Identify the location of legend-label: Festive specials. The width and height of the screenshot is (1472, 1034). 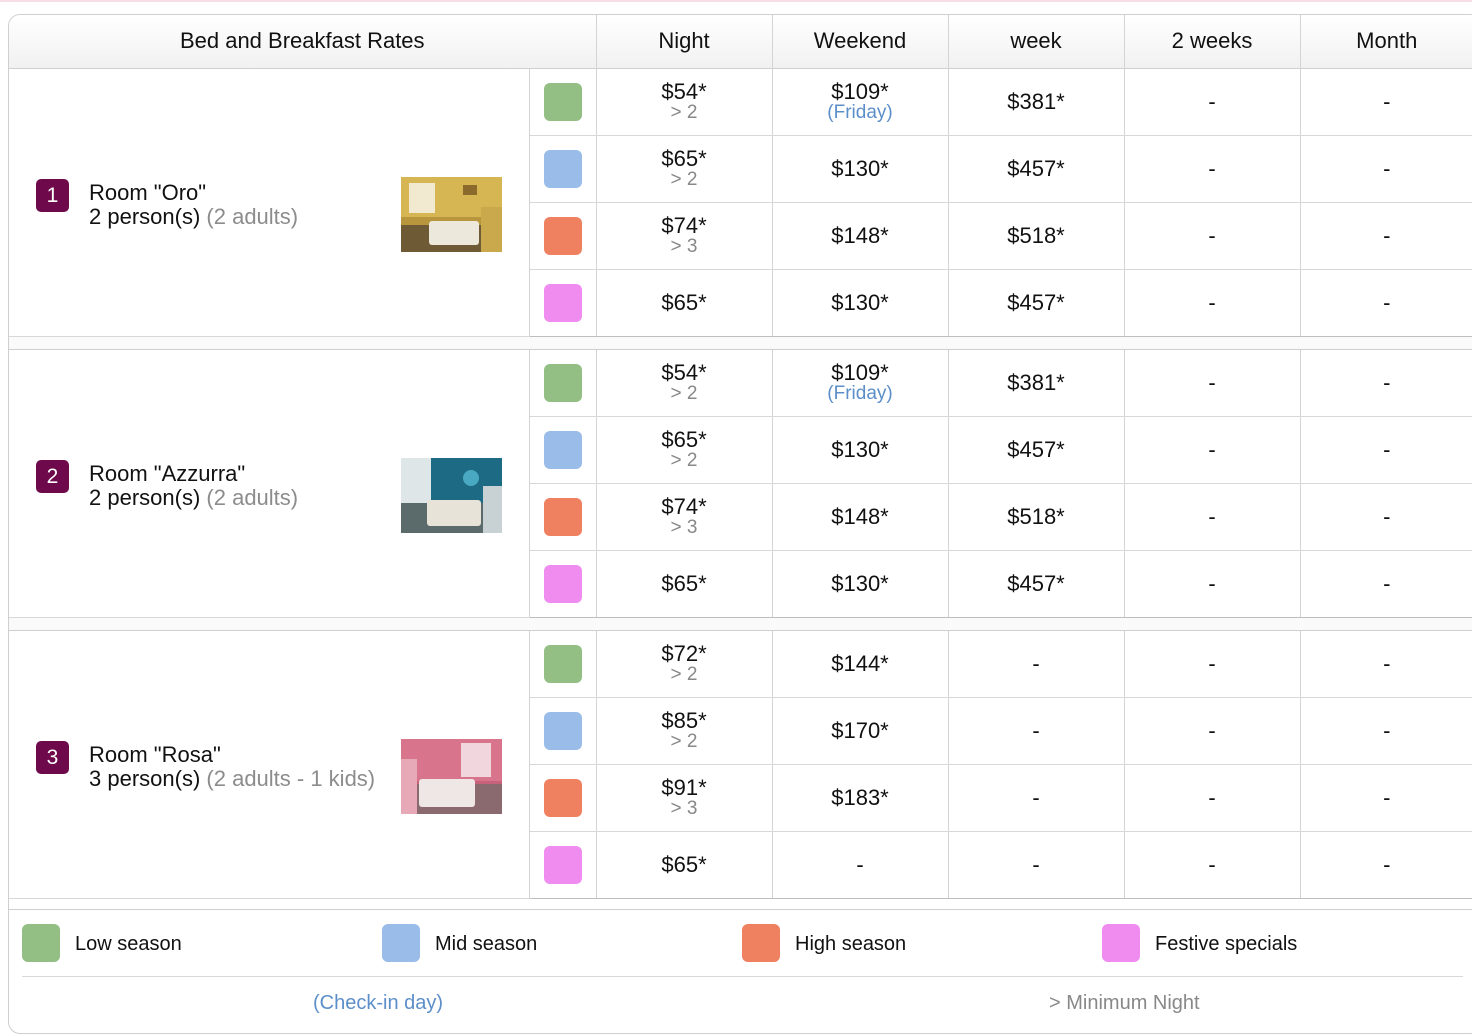
(1226, 944).